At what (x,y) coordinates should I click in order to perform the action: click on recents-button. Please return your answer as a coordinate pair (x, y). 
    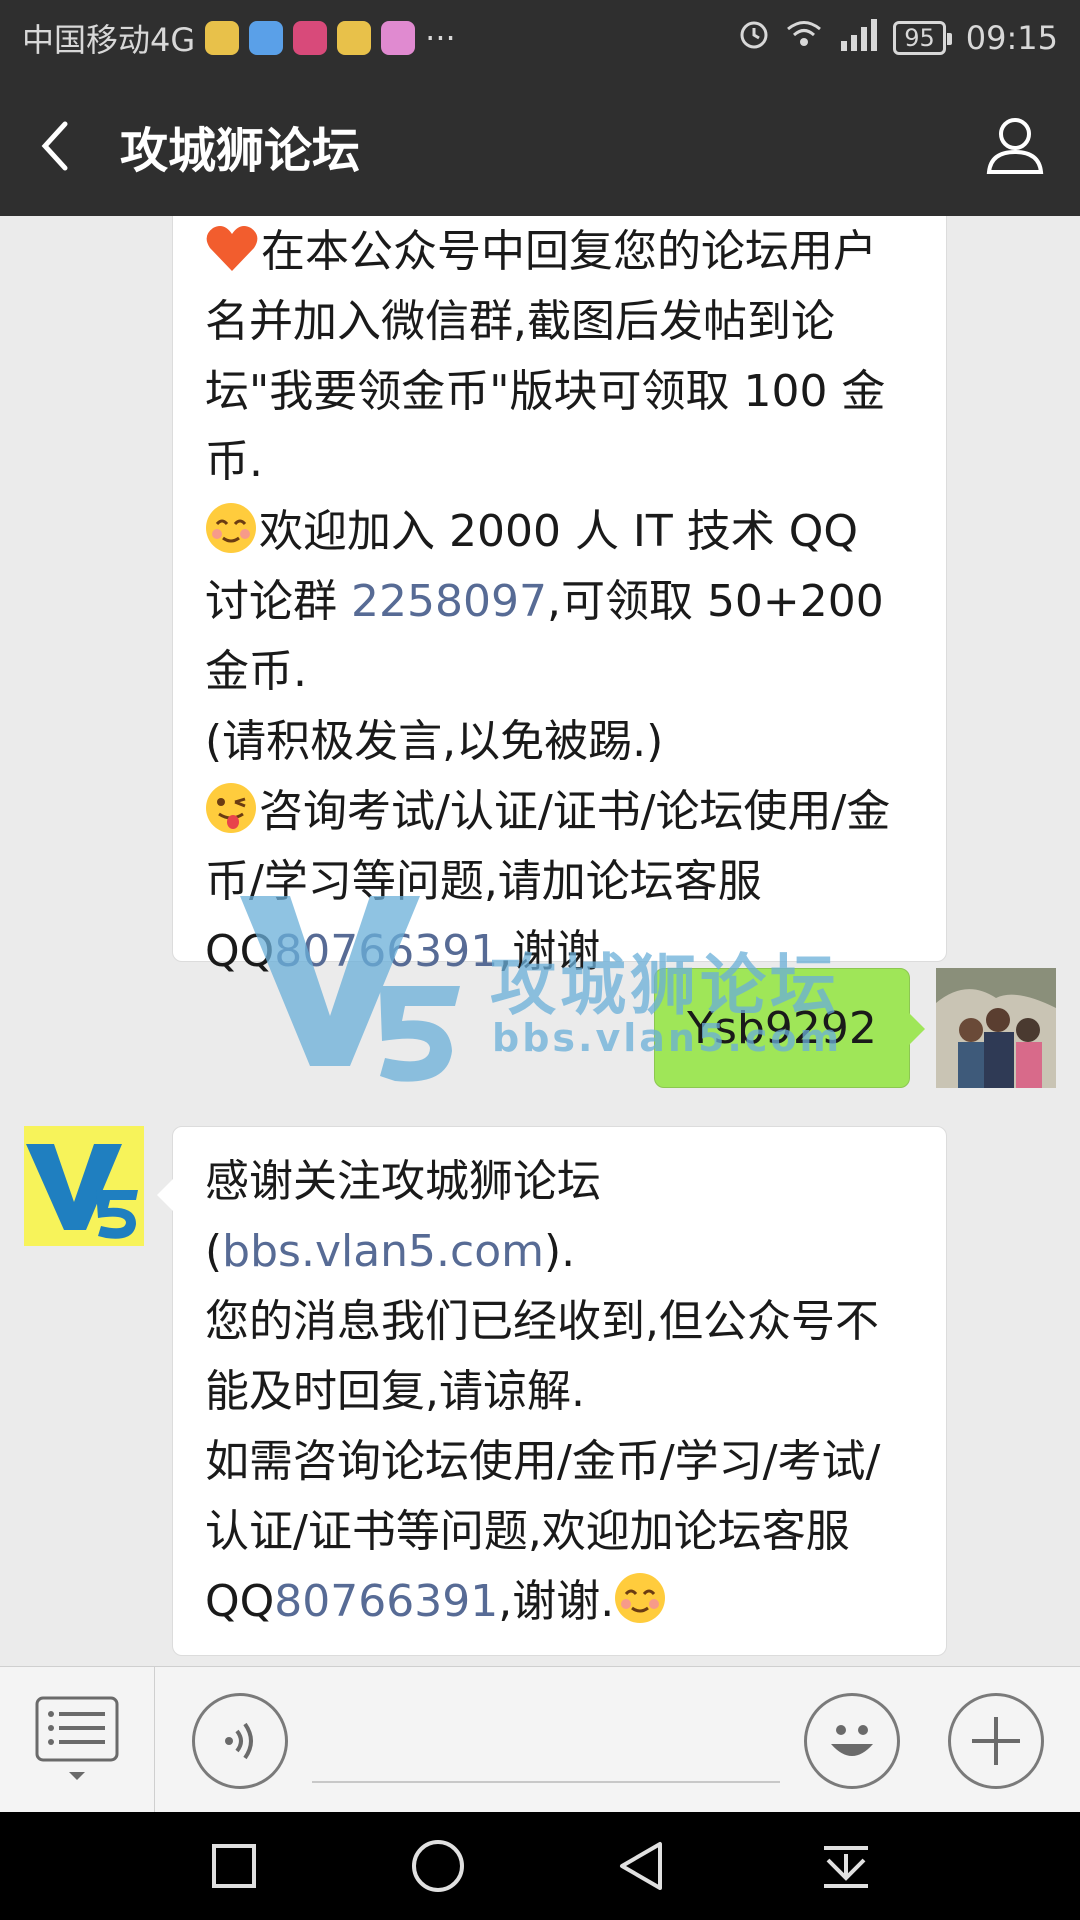
    Looking at the image, I should click on (234, 1866).